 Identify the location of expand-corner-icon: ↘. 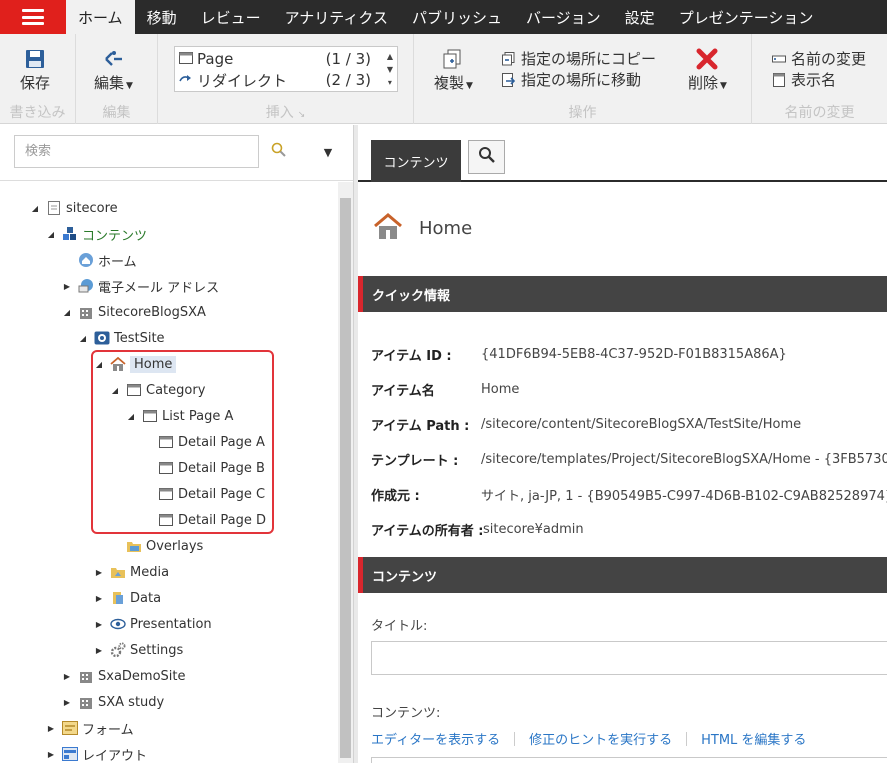
(302, 115).